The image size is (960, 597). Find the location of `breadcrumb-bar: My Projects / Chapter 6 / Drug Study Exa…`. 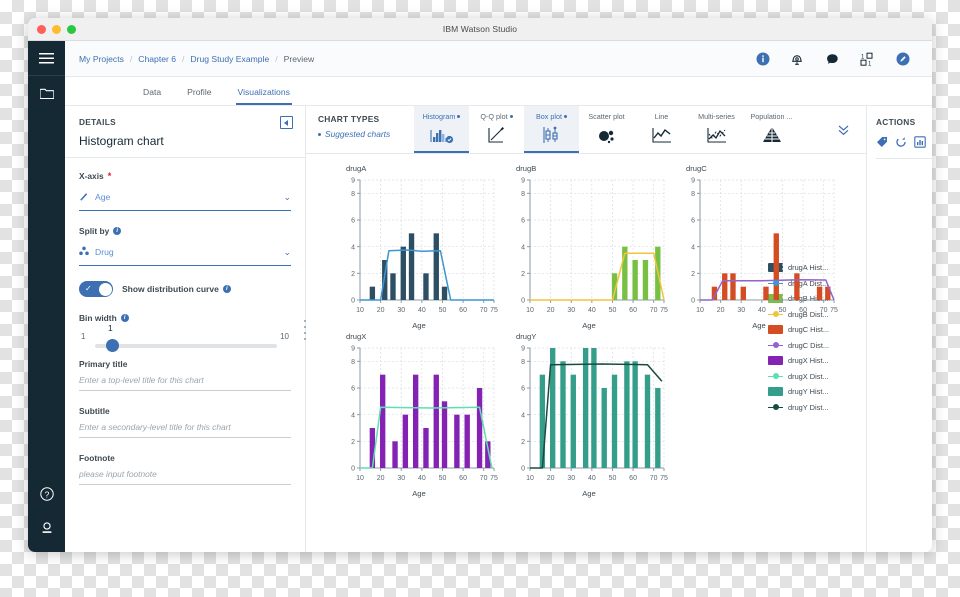

breadcrumb-bar: My Projects / Chapter 6 / Drug Study Exa… is located at coordinates (498, 59).